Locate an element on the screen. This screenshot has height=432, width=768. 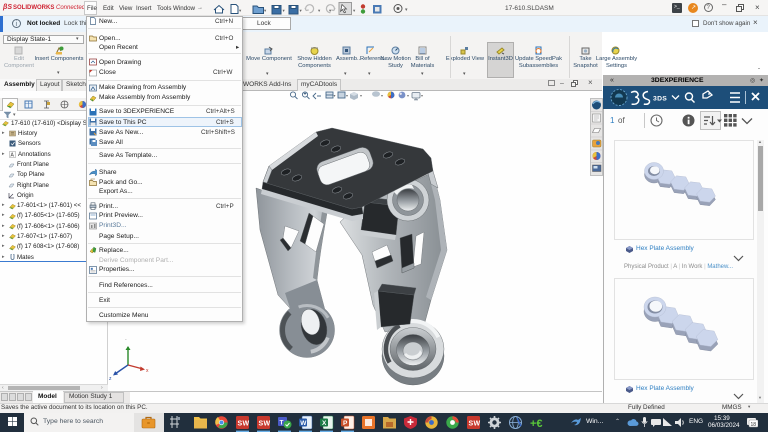
svg-text: 3DS is located at coordinates (660, 99).